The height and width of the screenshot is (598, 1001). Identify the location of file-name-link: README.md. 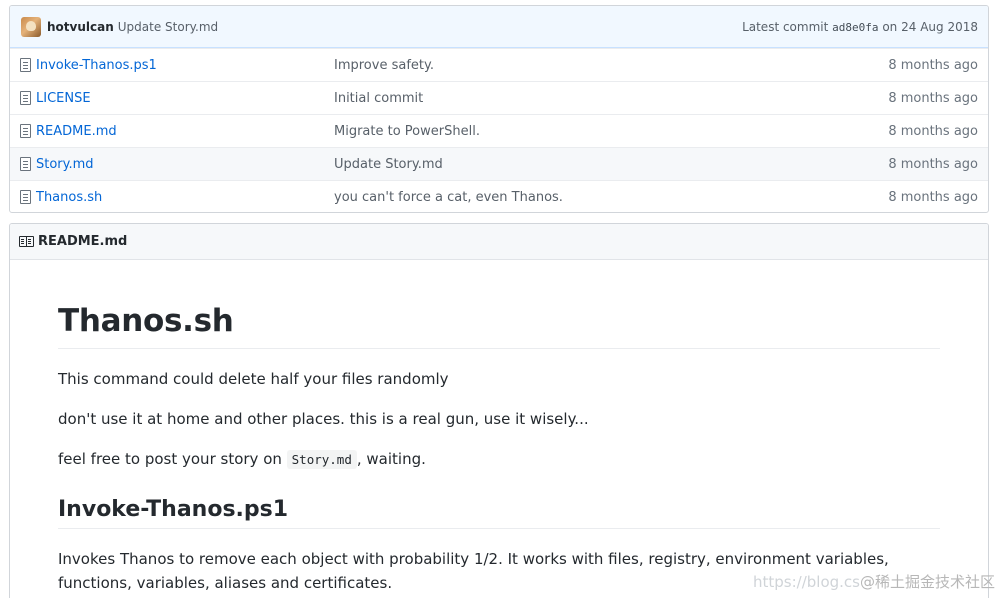
(185, 131).